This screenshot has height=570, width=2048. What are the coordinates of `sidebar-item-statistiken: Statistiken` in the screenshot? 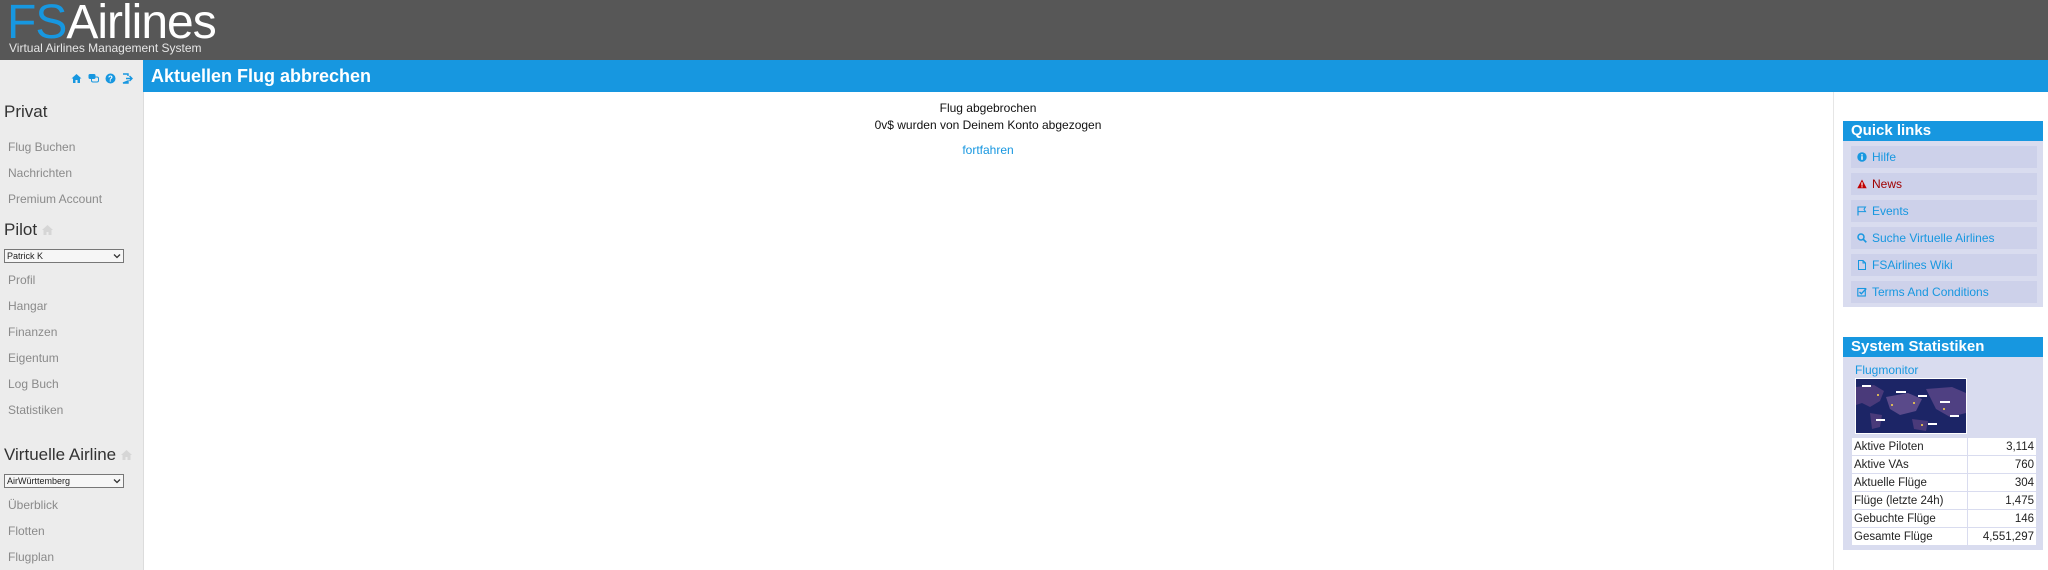 It's located at (35, 410).